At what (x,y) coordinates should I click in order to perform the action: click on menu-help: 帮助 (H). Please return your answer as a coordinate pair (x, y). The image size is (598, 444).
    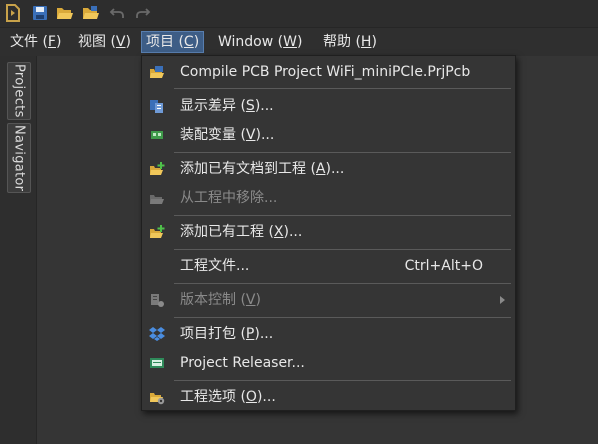
    Looking at the image, I should click on (350, 42).